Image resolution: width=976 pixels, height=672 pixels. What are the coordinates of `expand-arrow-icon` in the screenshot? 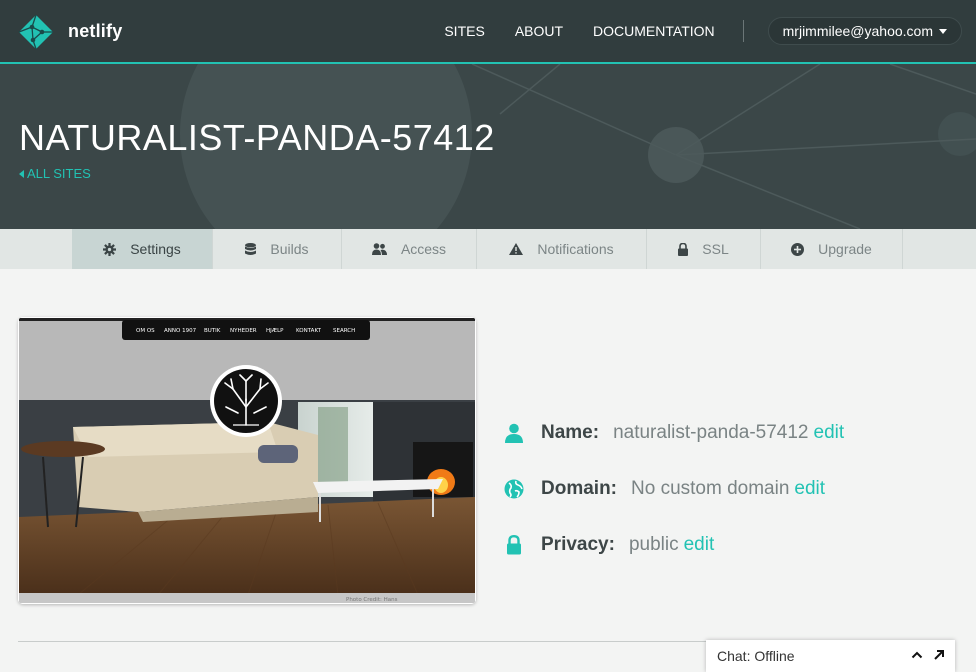 It's located at (939, 655).